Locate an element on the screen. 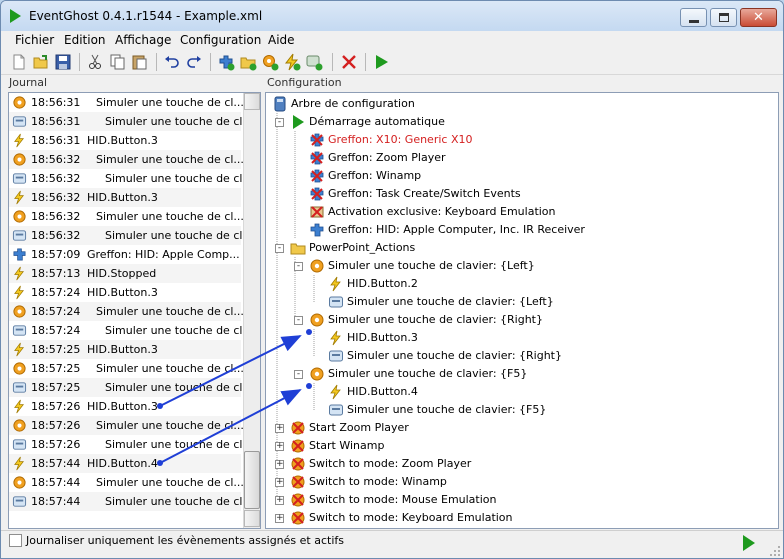 This screenshot has width=784, height=559. cut-icon is located at coordinates (95, 62).